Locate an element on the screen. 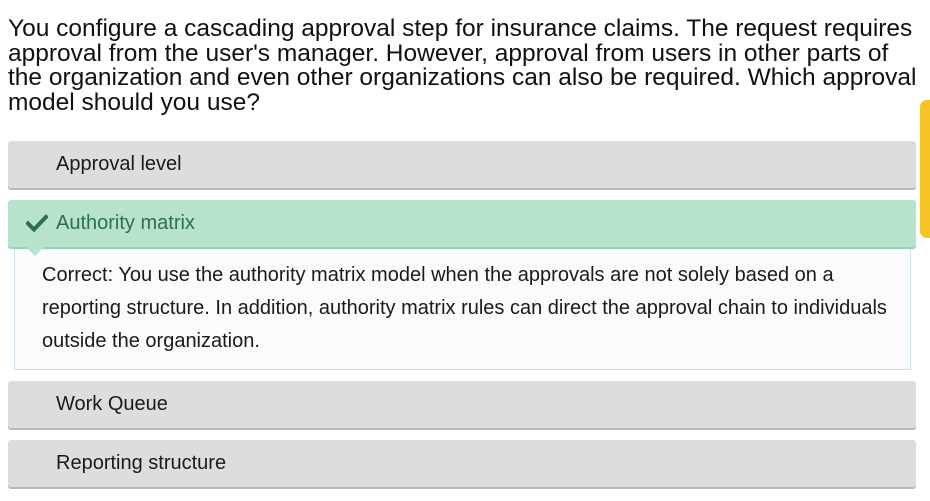  option-reporting-structure: Reporting structure is located at coordinates (462, 463).